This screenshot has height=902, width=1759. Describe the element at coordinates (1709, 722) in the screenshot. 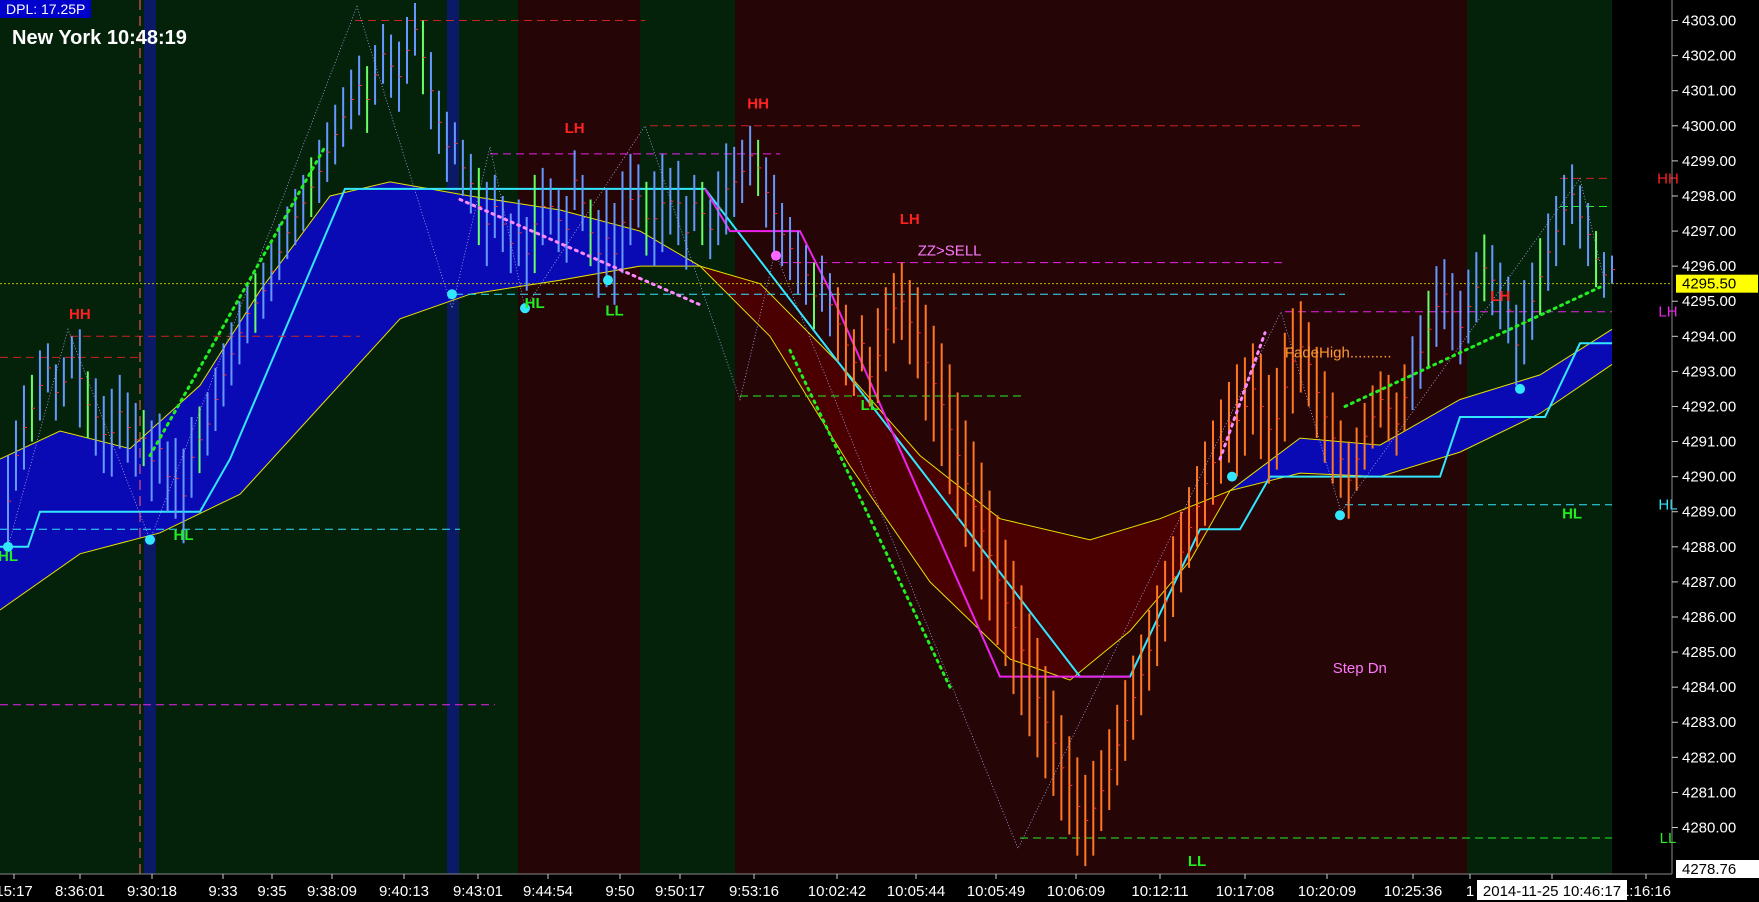

I see `y-tick-label: 4283.00` at that location.